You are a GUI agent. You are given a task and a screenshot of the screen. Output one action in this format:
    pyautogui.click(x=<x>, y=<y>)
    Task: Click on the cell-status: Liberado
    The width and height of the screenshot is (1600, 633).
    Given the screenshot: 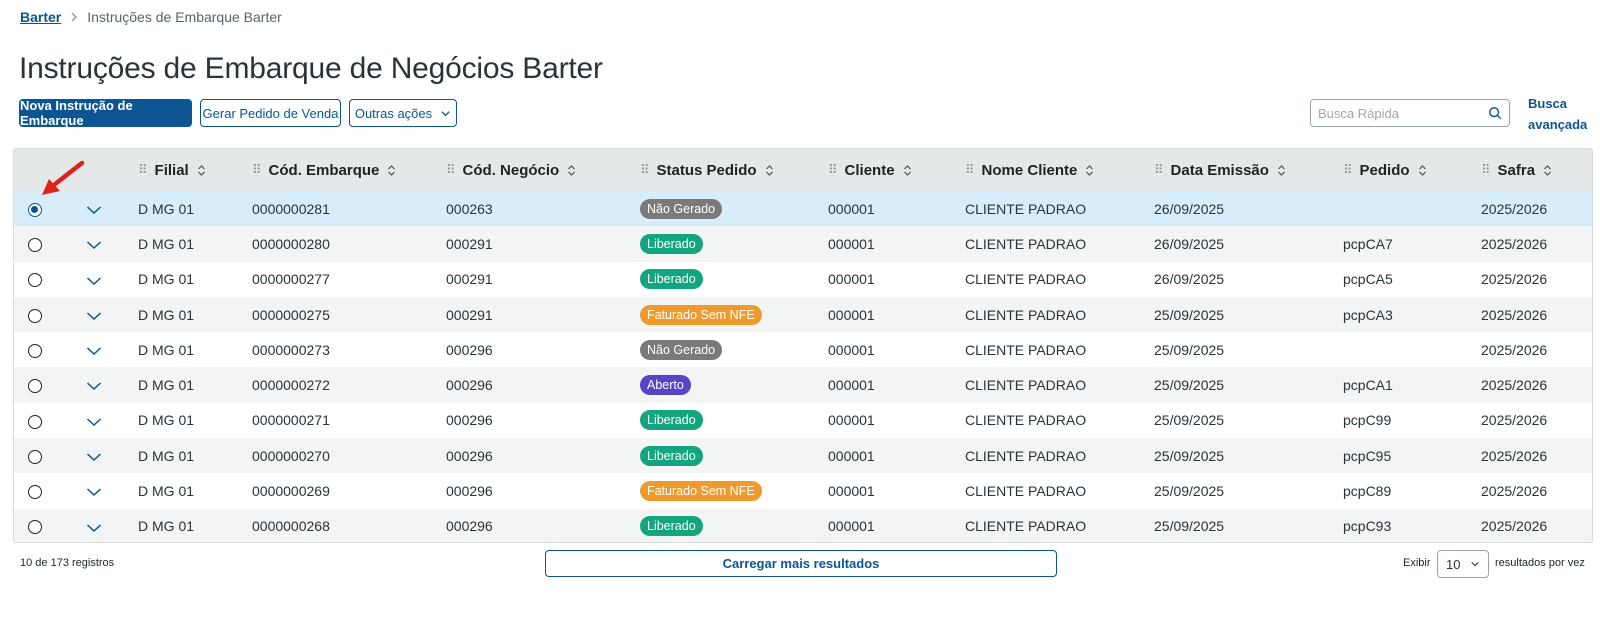 What is the action you would take?
    pyautogui.click(x=727, y=279)
    